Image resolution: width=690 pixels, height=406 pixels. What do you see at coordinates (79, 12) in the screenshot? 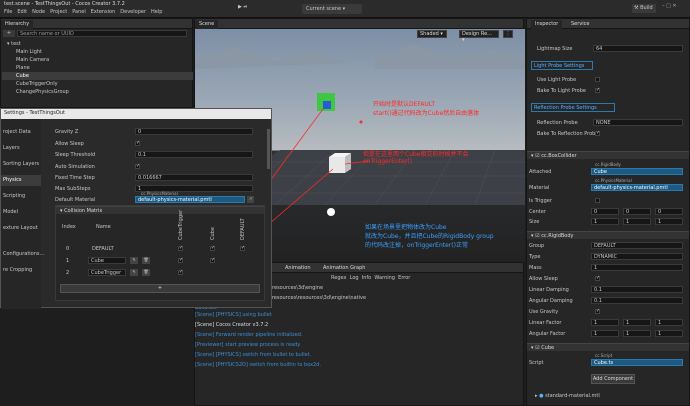
I see `menu-panel: Panel` at bounding box center [79, 12].